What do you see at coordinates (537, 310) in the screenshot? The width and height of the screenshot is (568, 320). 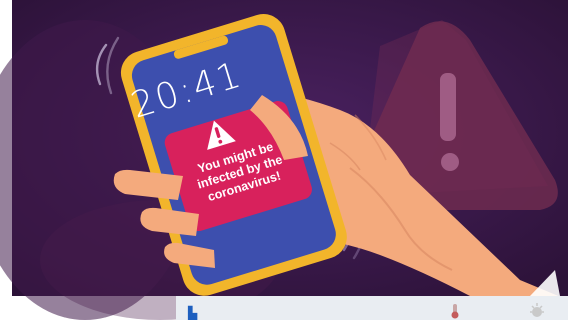 I see `virus-icon` at bounding box center [537, 310].